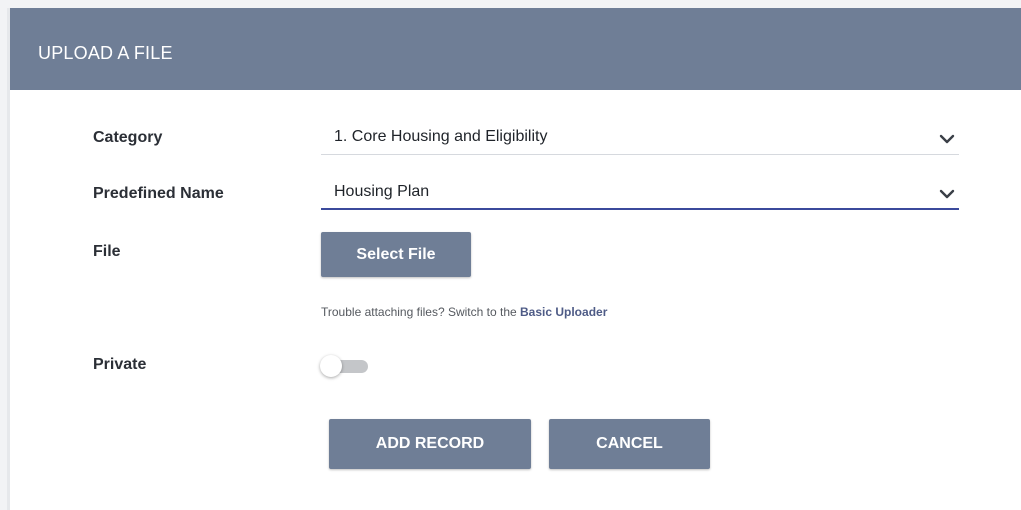 Image resolution: width=1021 pixels, height=510 pixels. I want to click on predefined-name-select-underline, so click(640, 209).